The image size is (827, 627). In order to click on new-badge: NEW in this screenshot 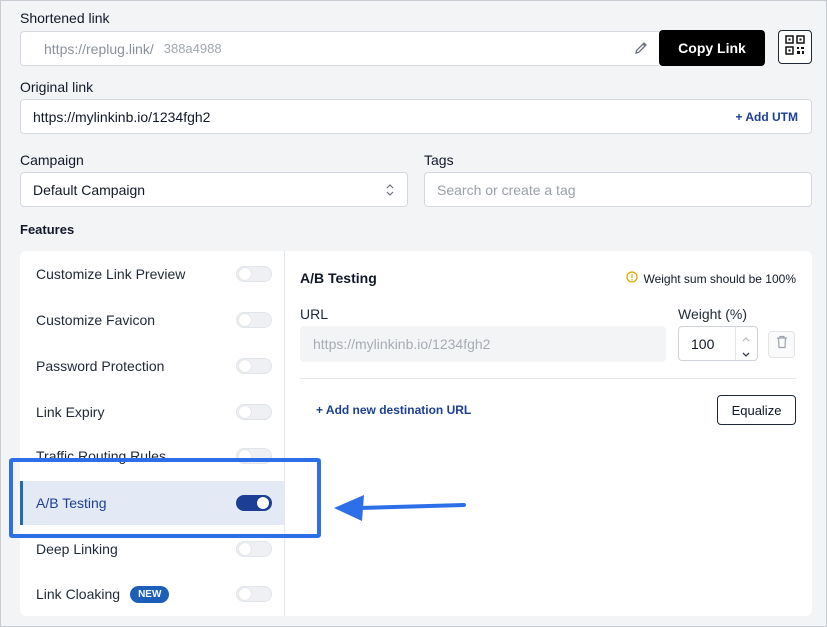, I will do `click(150, 594)`.